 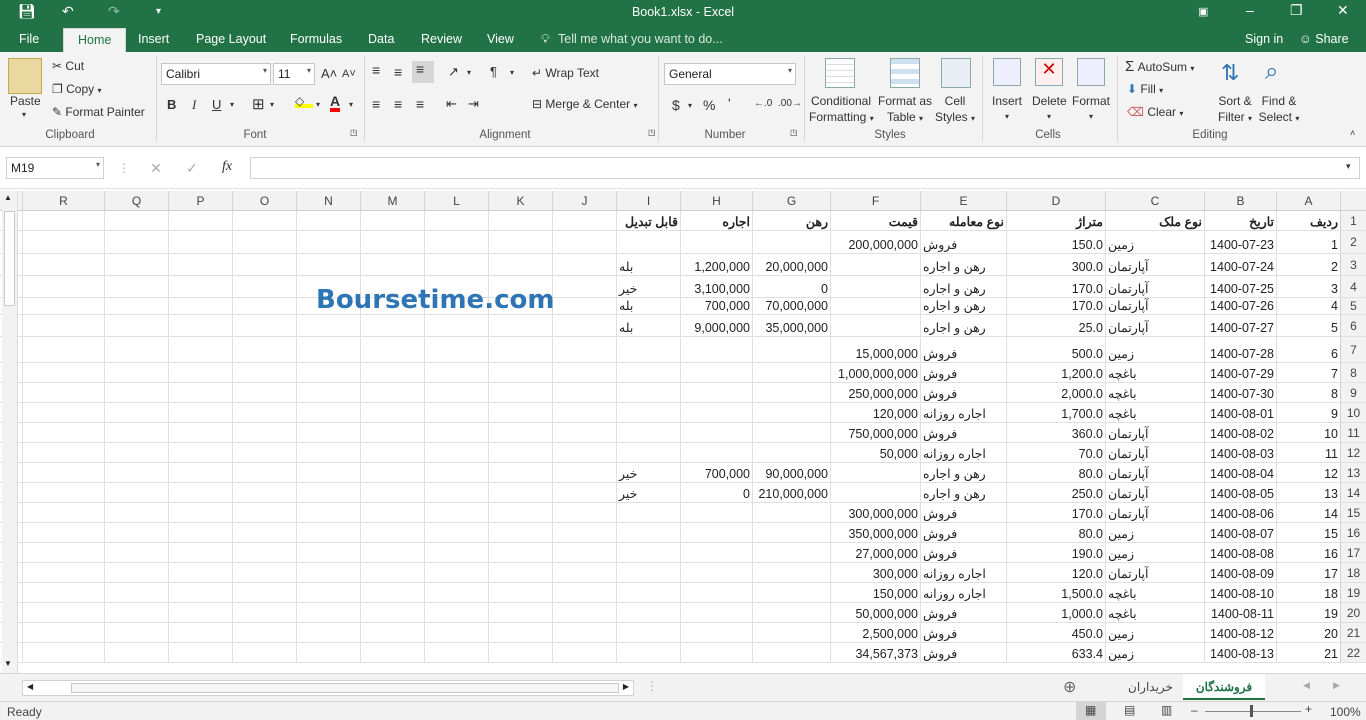 What do you see at coordinates (1150, 687) in the screenshot?
I see `sheet-tab-buyers: خریداران` at bounding box center [1150, 687].